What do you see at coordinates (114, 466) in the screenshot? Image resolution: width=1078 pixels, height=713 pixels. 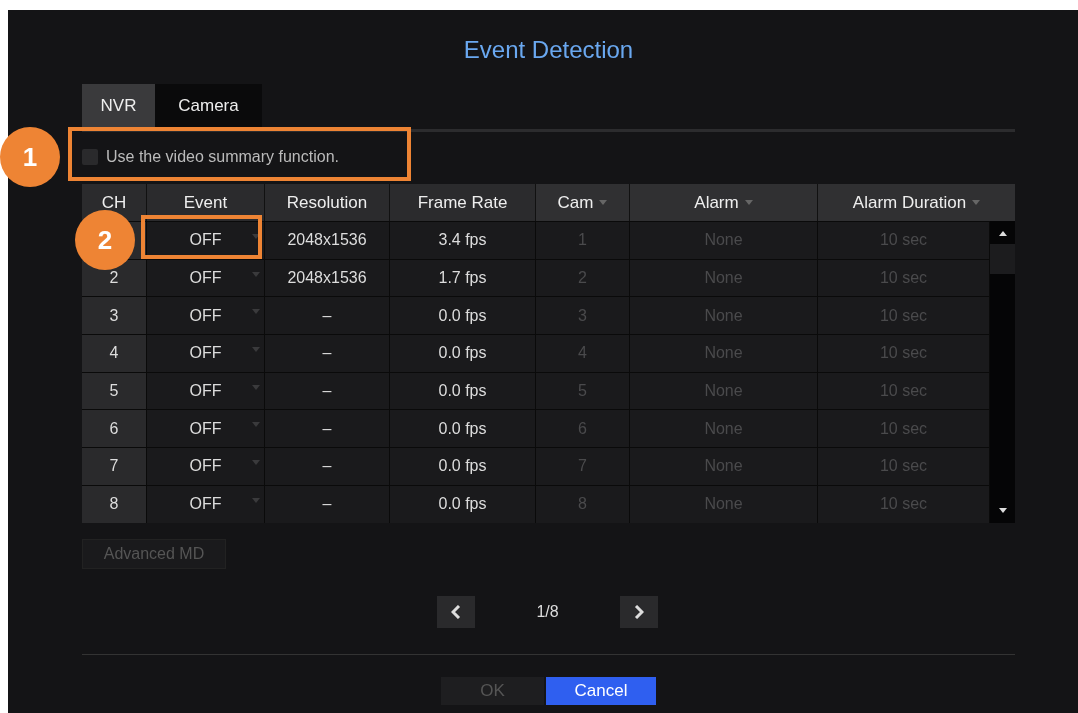 I see `table-cell: 7` at bounding box center [114, 466].